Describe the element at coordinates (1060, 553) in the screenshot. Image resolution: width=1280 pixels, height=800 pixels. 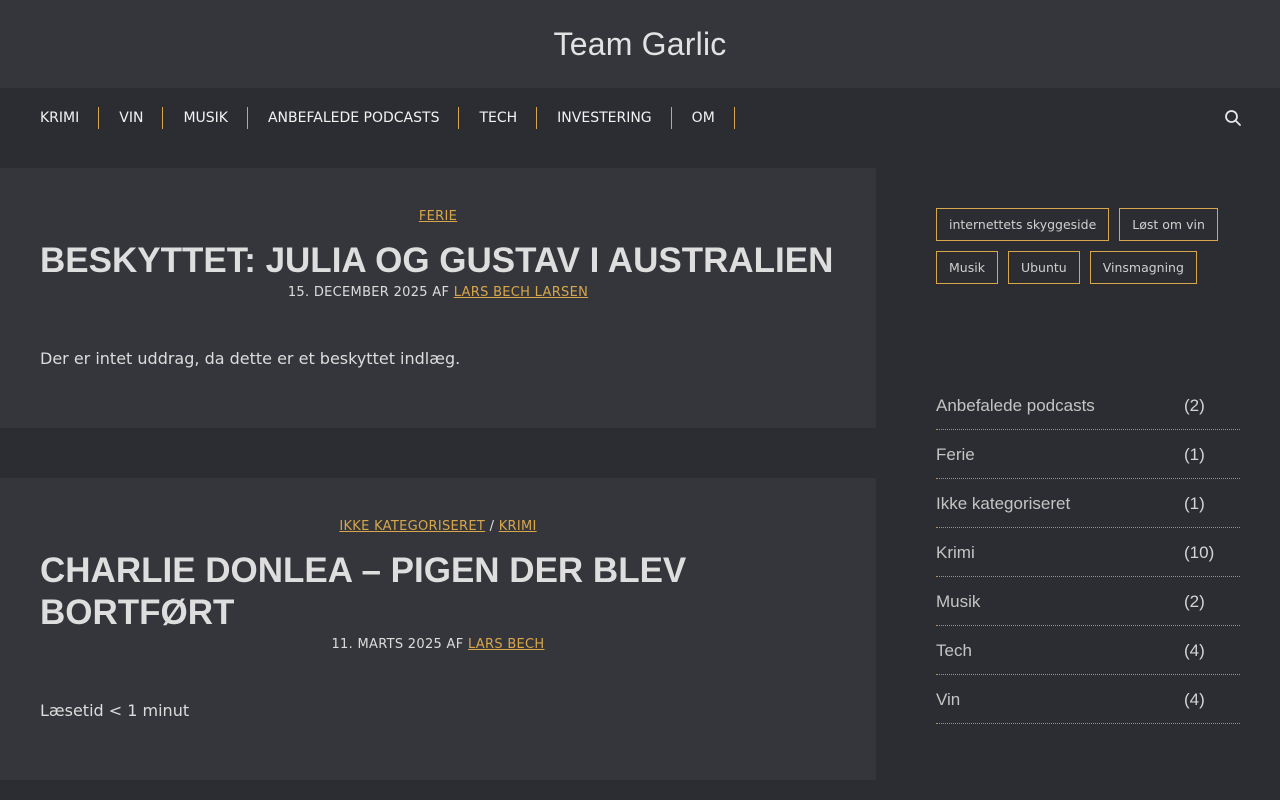
I see `category-link: Krimi` at that location.